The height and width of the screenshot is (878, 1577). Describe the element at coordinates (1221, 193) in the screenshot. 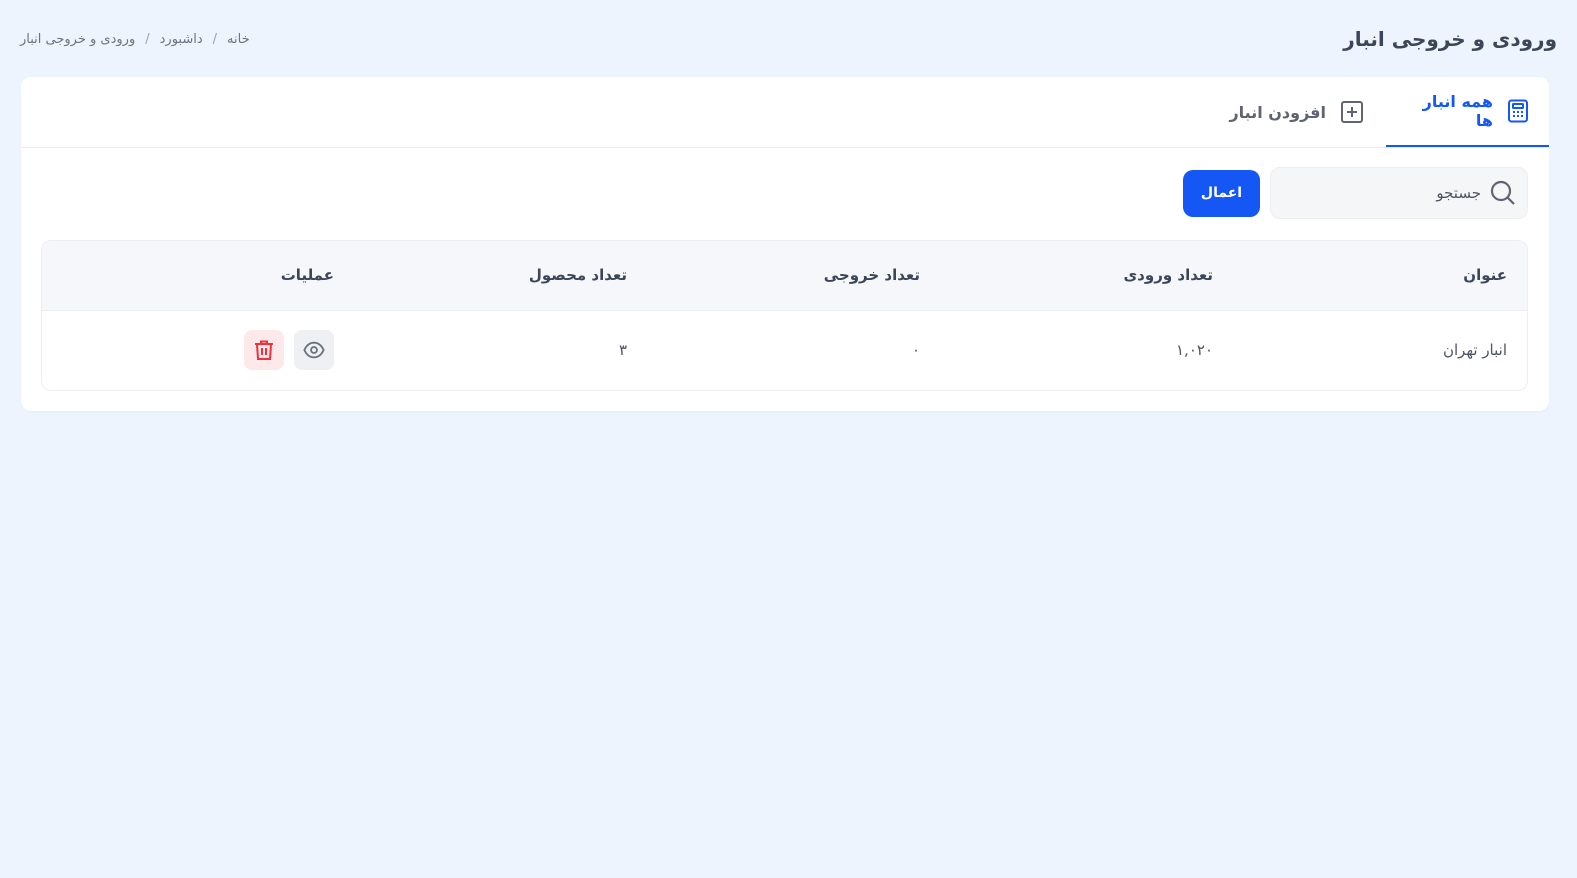

I see `apply-button: اعمال` at that location.